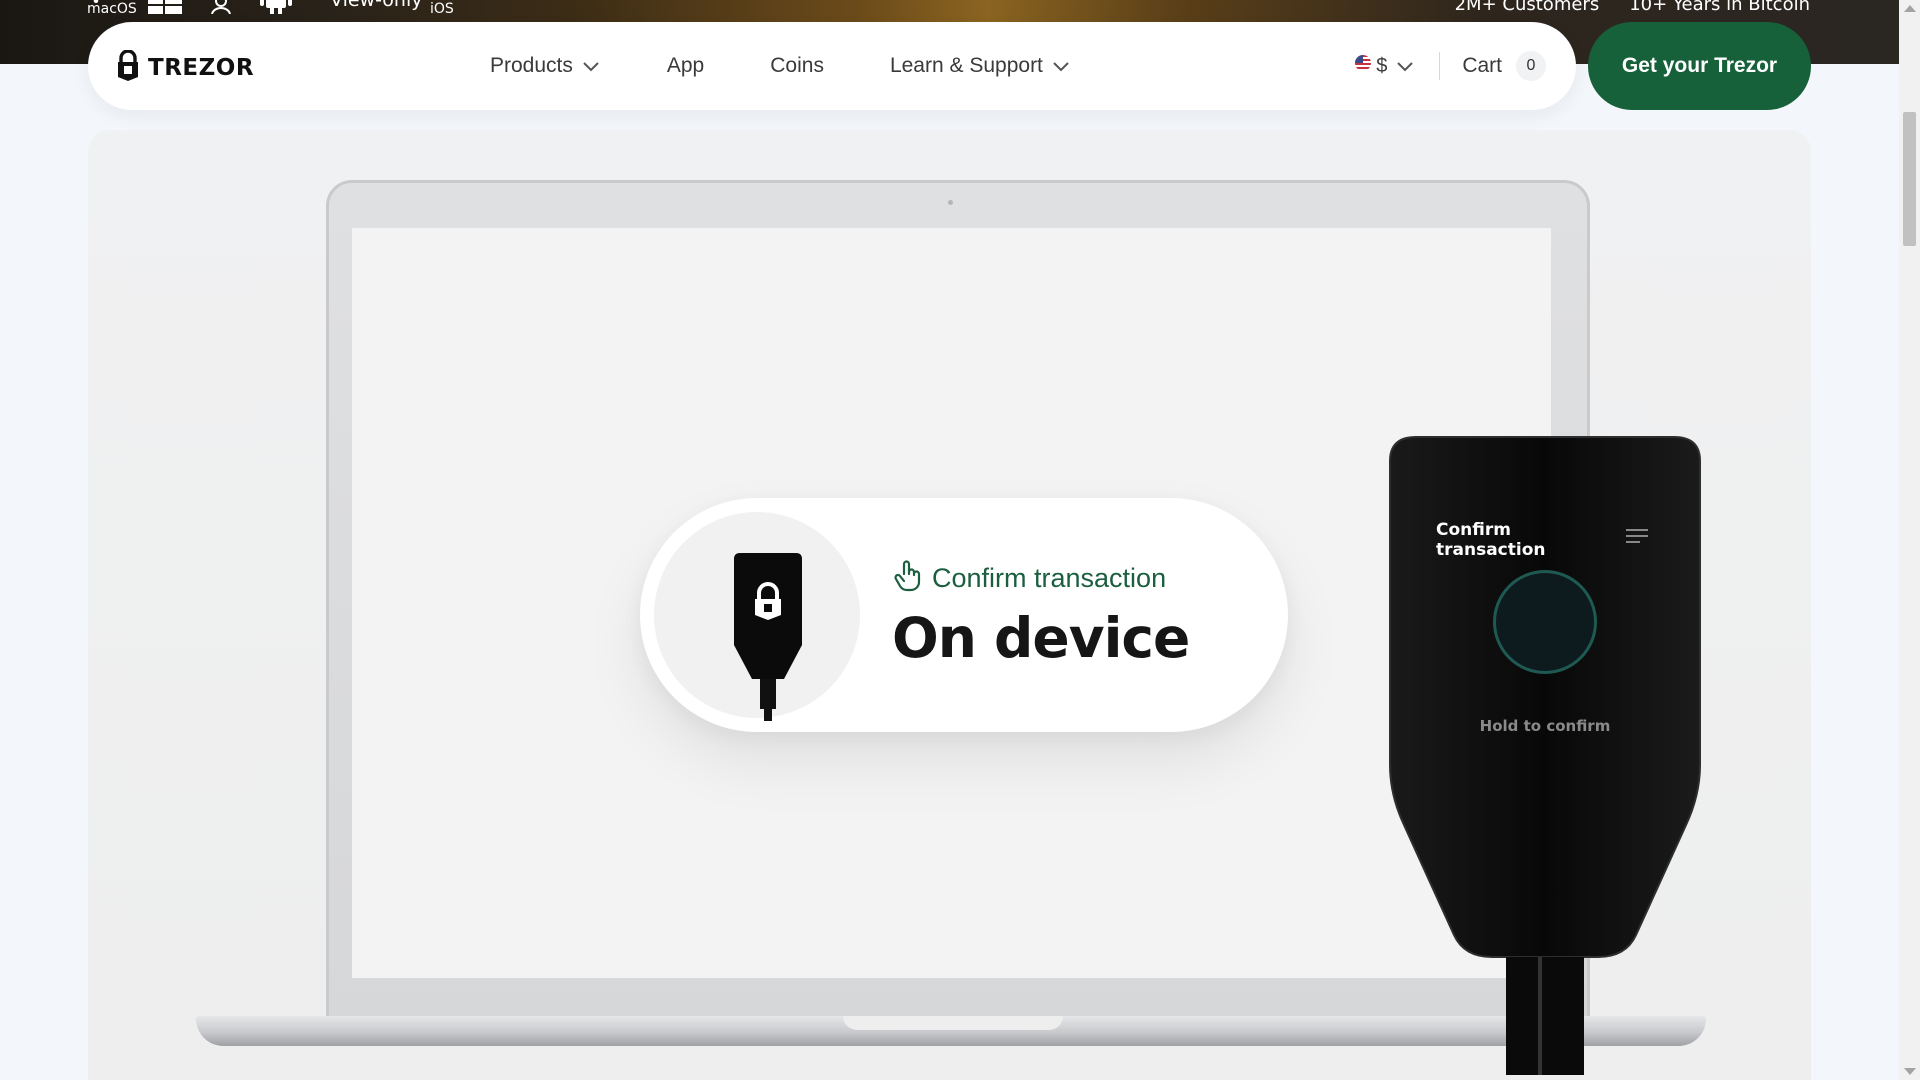 Image resolution: width=1920 pixels, height=1080 pixels. I want to click on nav-links: Products App Coins Learn & Support, so click(779, 66).